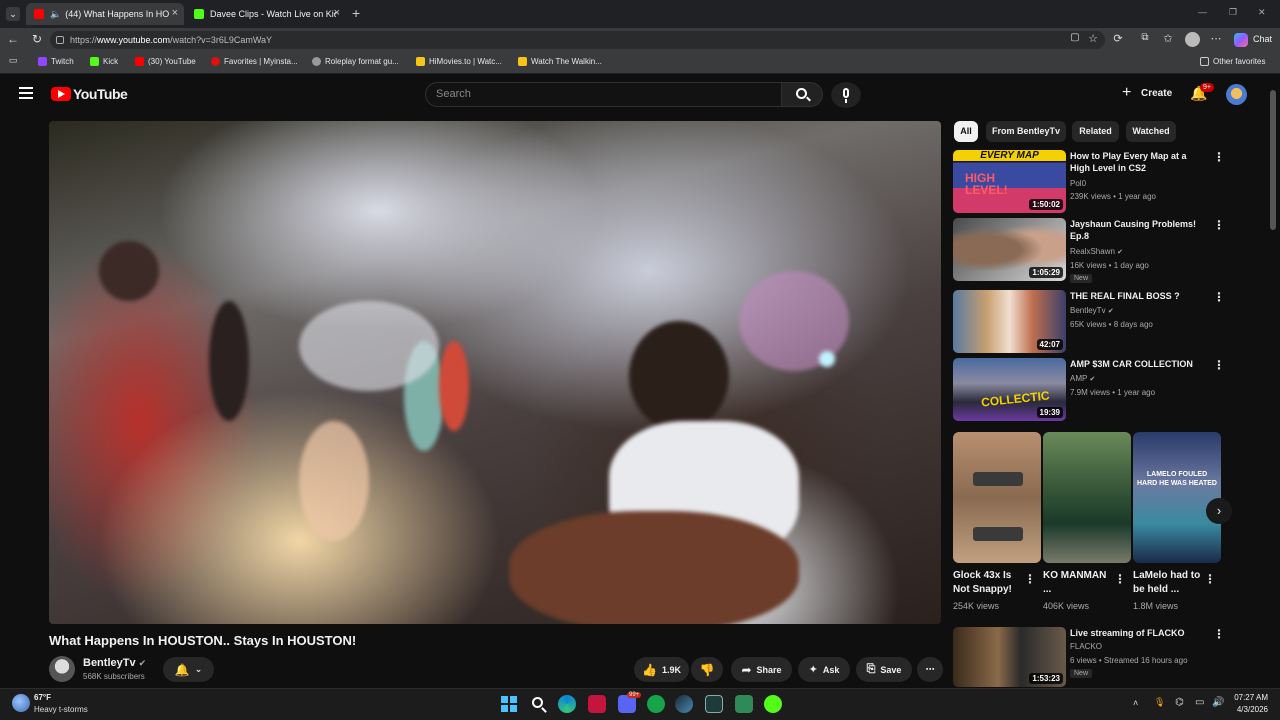 The width and height of the screenshot is (1280, 720). I want to click on video-thumbnail: 1:53:23, so click(1009, 657).